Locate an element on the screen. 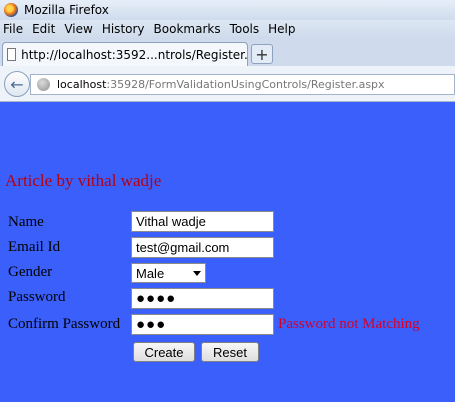 This screenshot has width=455, height=402. menu-file: File is located at coordinates (13, 29).